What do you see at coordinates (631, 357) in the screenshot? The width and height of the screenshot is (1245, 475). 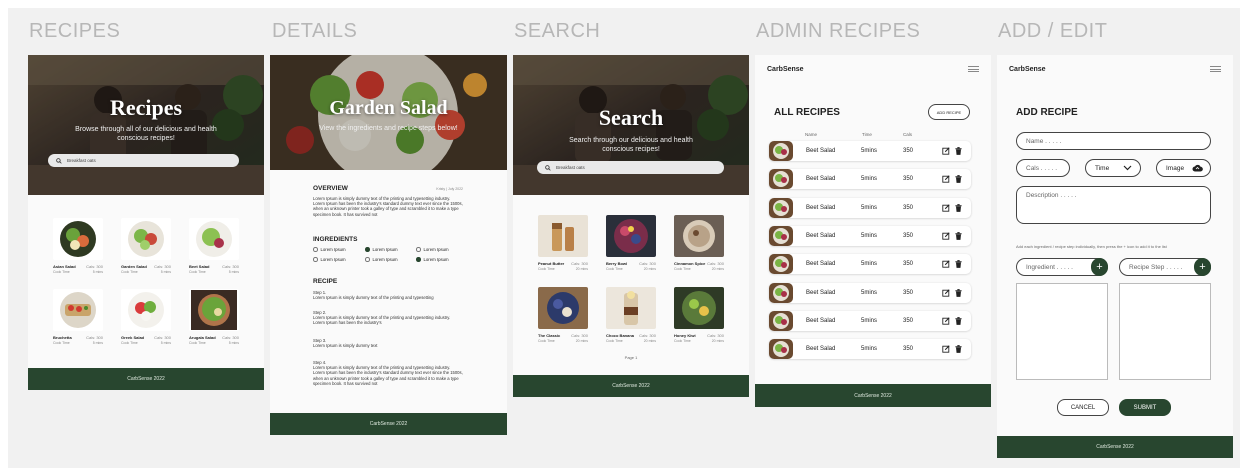 I see `pagination: Page 1` at bounding box center [631, 357].